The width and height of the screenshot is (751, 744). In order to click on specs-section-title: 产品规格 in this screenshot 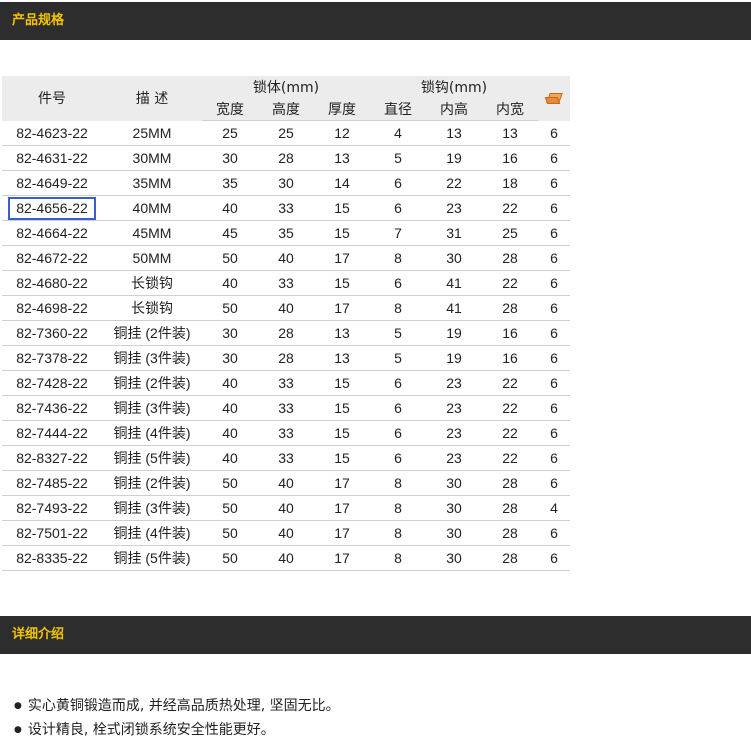, I will do `click(38, 20)`.